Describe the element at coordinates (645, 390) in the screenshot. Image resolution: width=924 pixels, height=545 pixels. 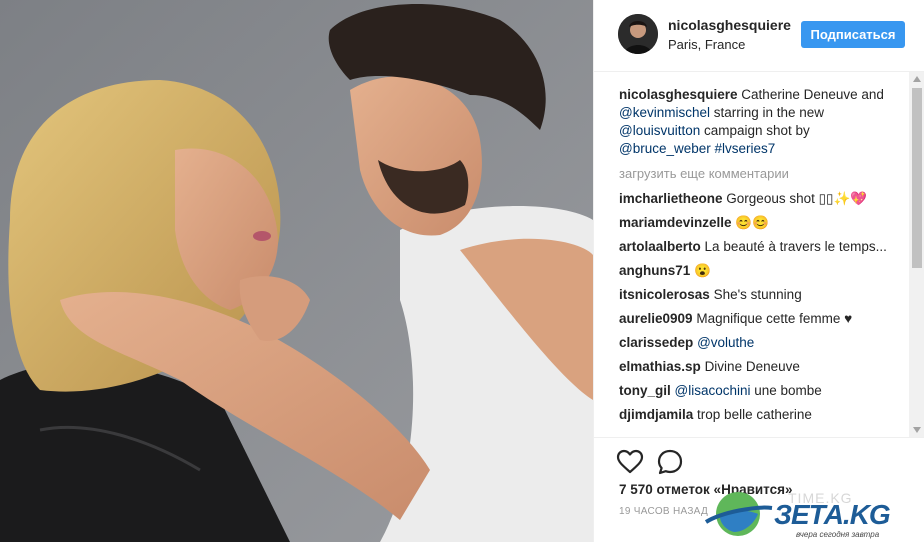
I see `comment-username: tony_gil` at that location.